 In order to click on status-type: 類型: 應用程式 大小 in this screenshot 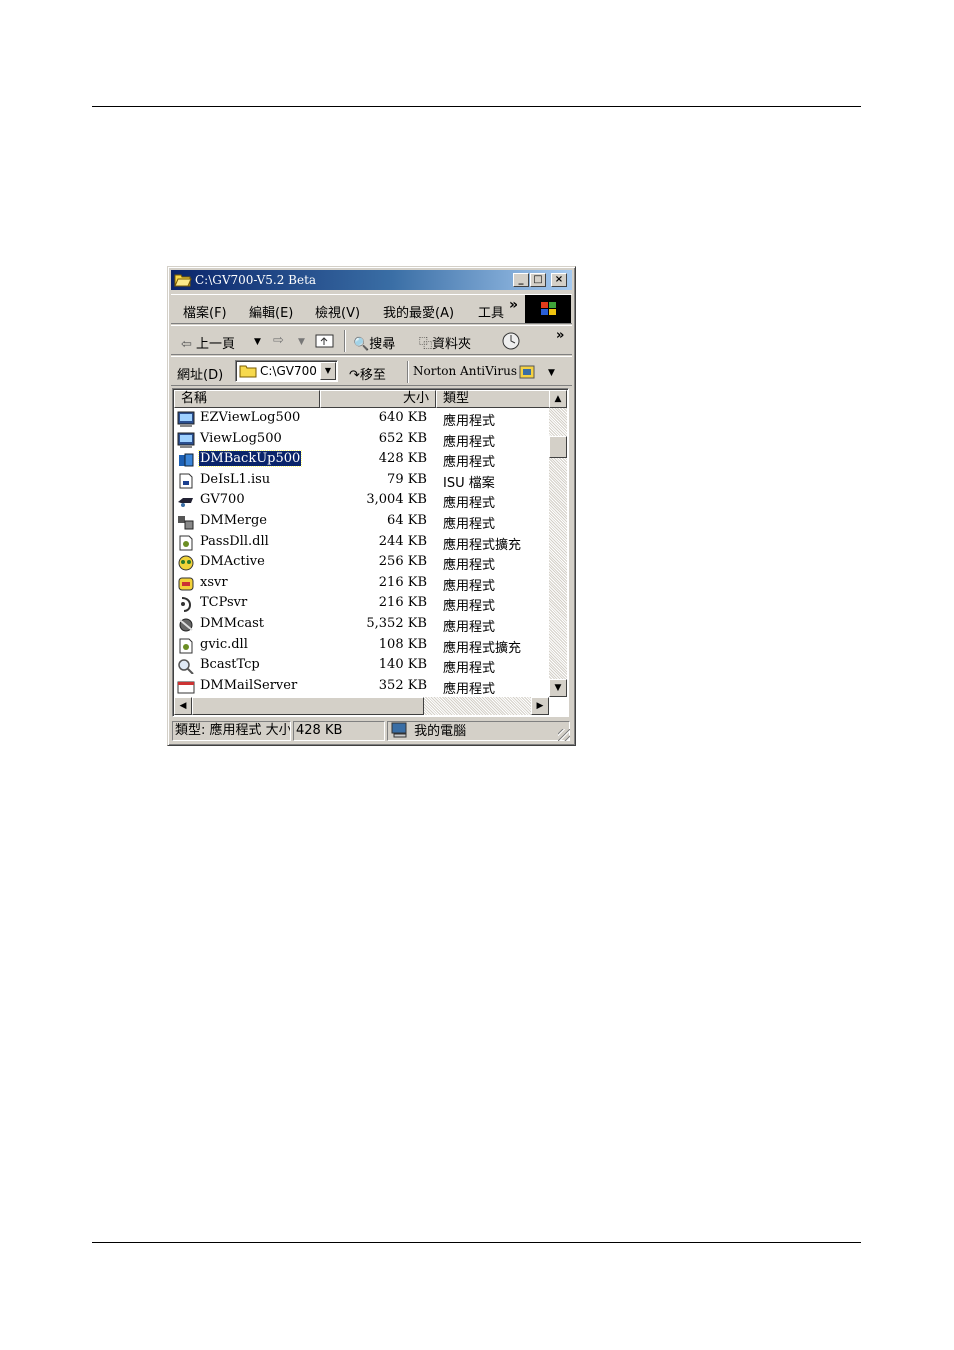, I will do `click(231, 731)`.